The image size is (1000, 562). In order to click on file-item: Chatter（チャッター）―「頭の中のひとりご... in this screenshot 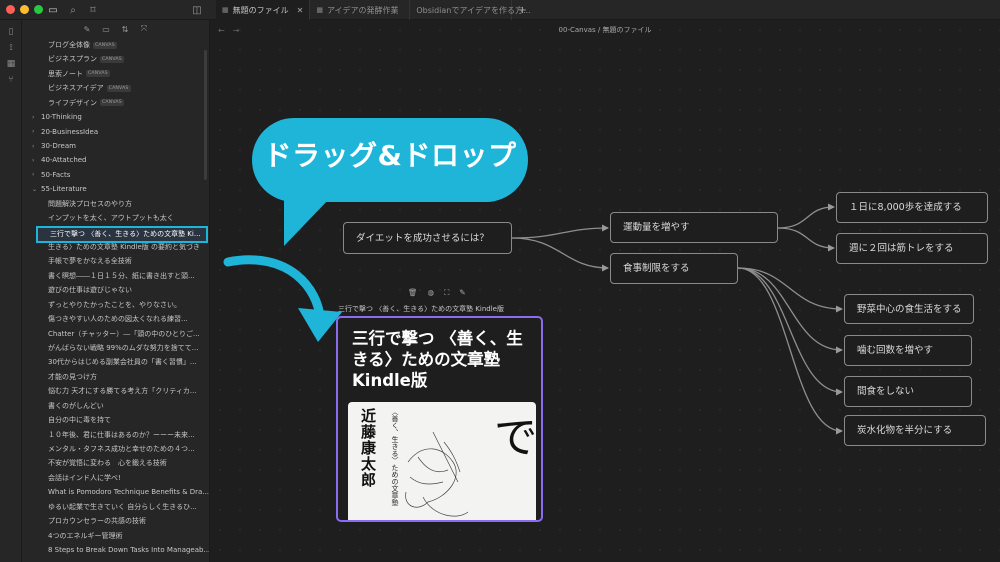, I will do `click(124, 334)`.